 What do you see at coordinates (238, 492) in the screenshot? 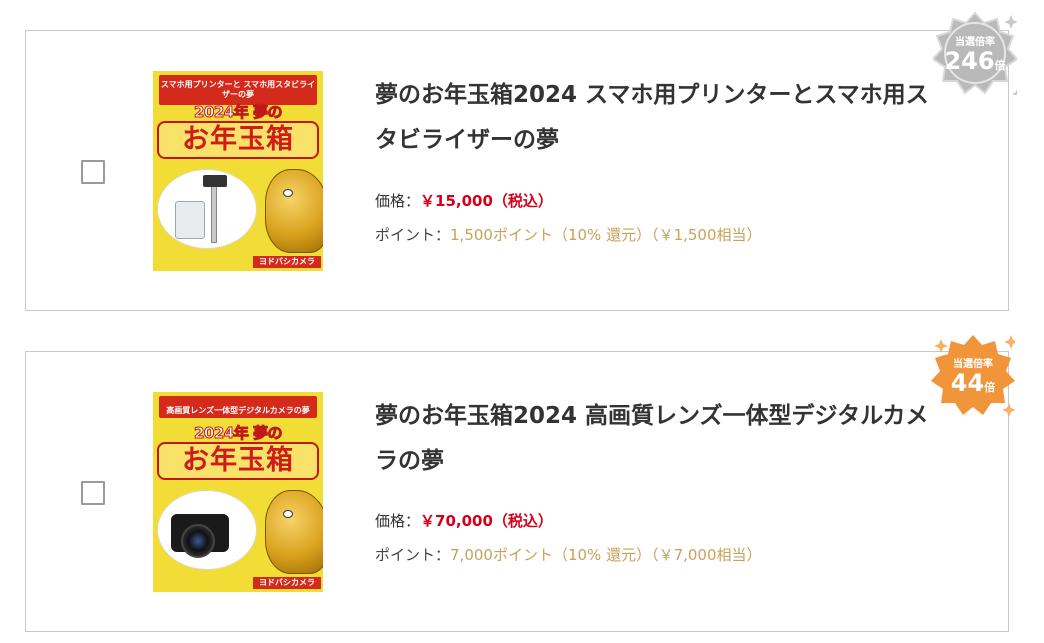
I see `product-image: 高画質レンズ一体型デジタルカメラの夢 2024年 夢の お年玉箱 ヨドバシカメラ` at bounding box center [238, 492].